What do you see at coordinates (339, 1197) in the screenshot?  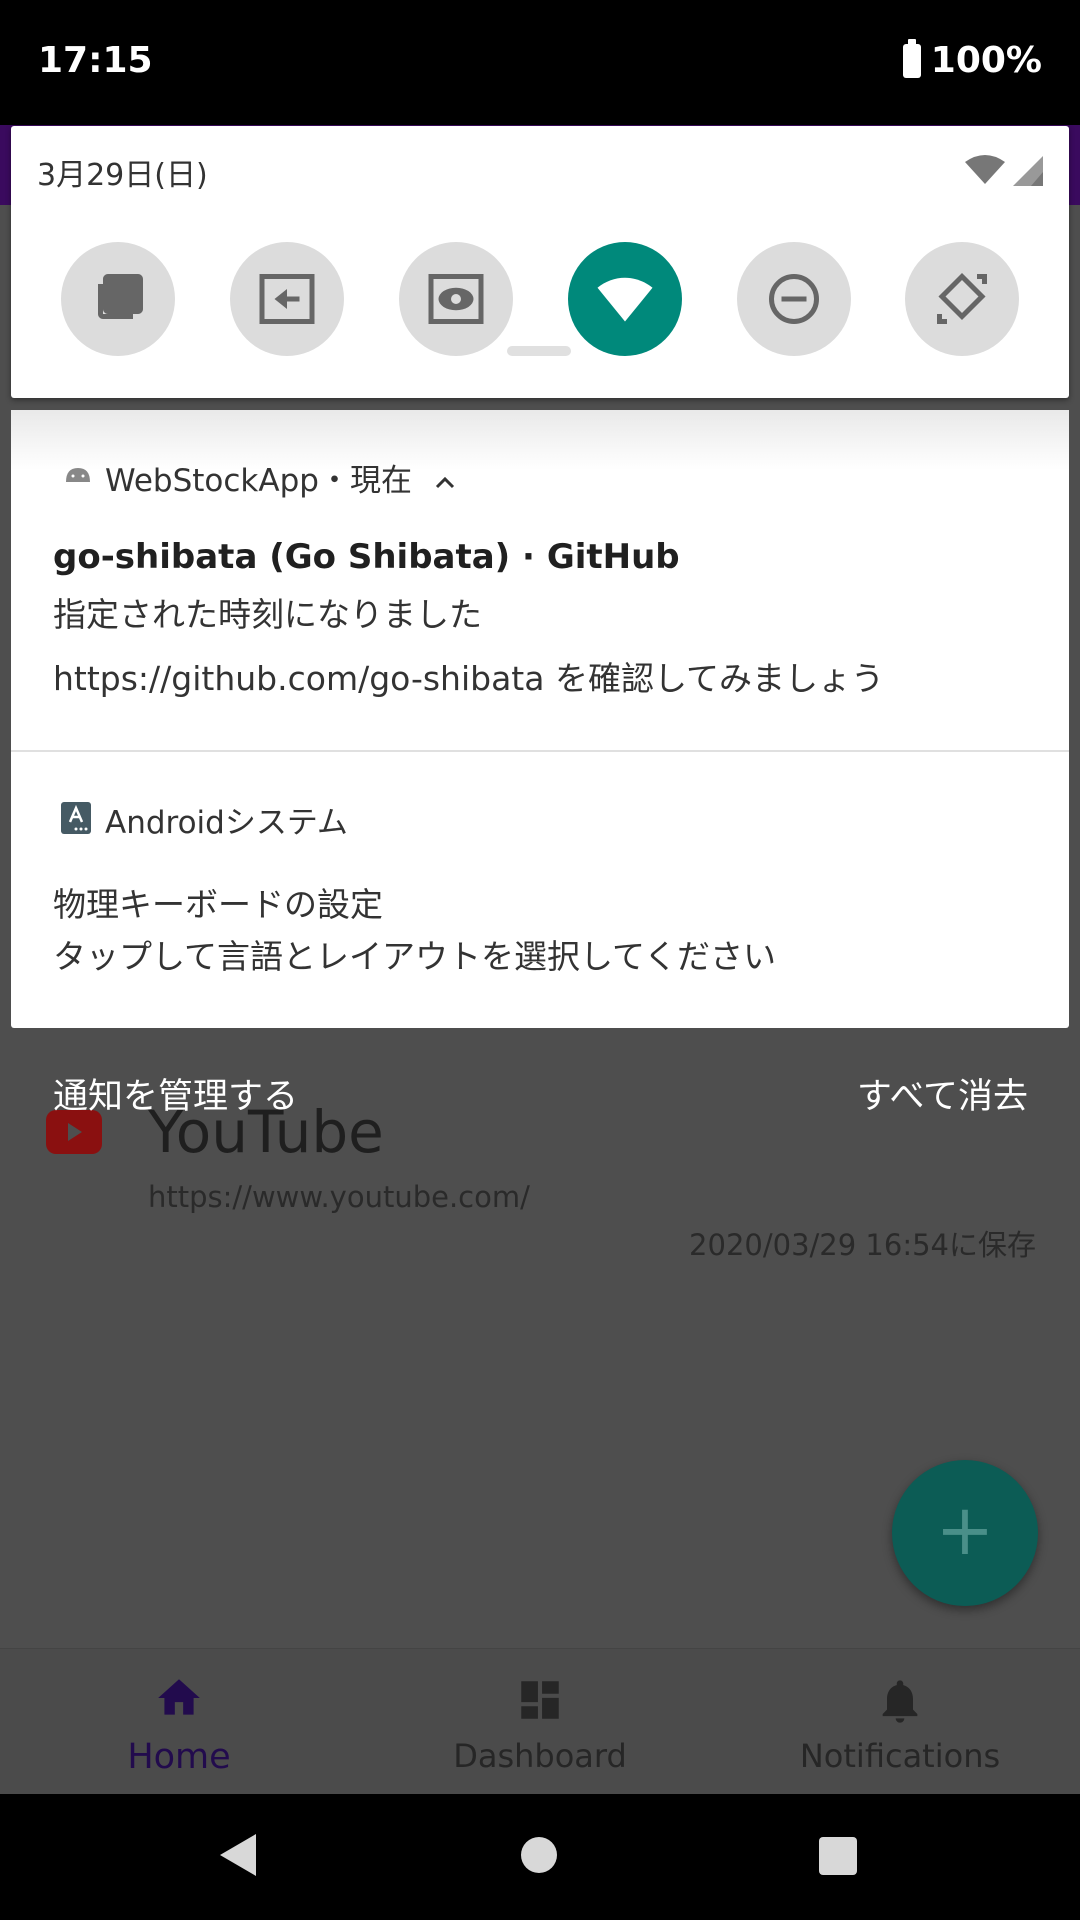 I see `item-url: https://www.youtube.com/` at bounding box center [339, 1197].